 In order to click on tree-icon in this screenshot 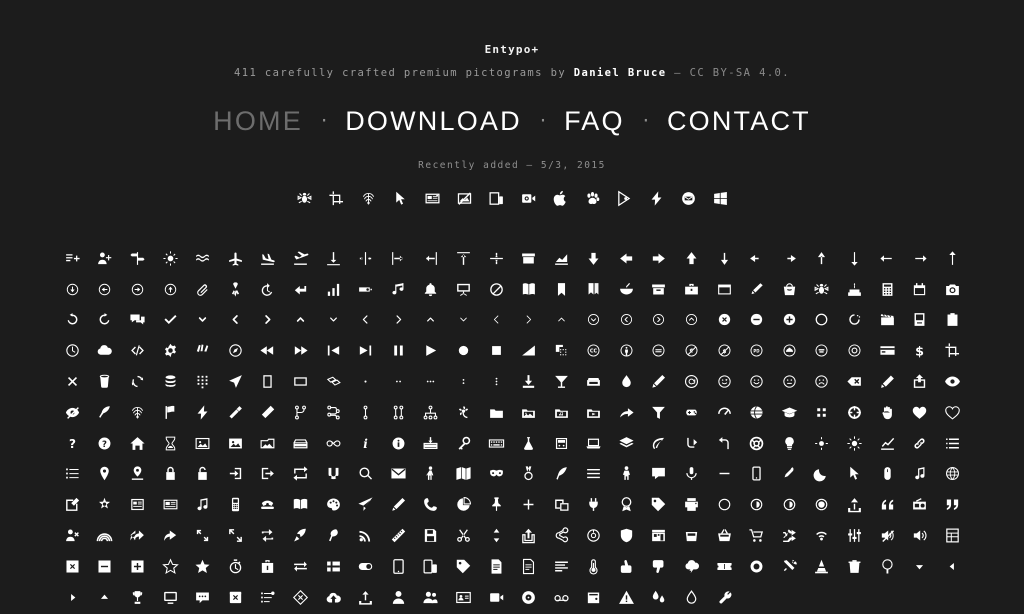, I will do `click(887, 566)`.